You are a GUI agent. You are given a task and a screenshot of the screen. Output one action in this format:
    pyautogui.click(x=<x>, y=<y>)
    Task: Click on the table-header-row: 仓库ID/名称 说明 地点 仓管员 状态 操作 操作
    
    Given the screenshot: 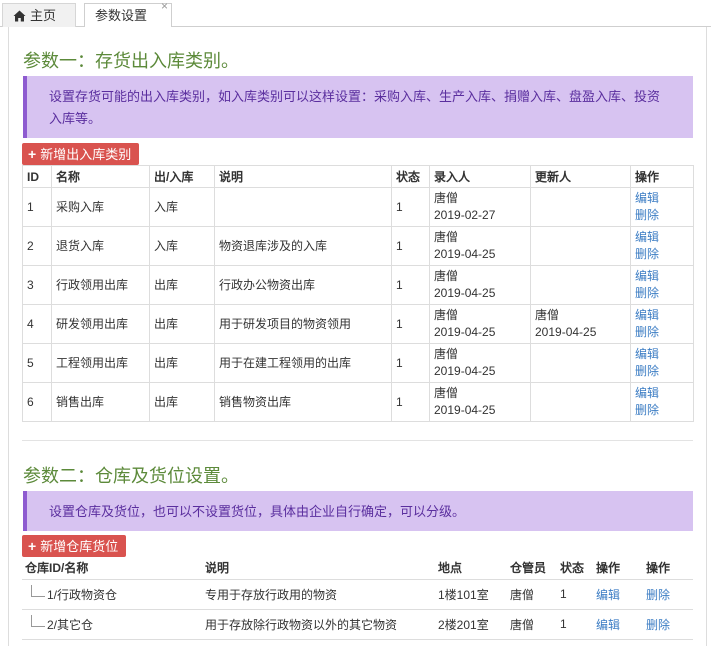 What is the action you would take?
    pyautogui.click(x=357, y=568)
    